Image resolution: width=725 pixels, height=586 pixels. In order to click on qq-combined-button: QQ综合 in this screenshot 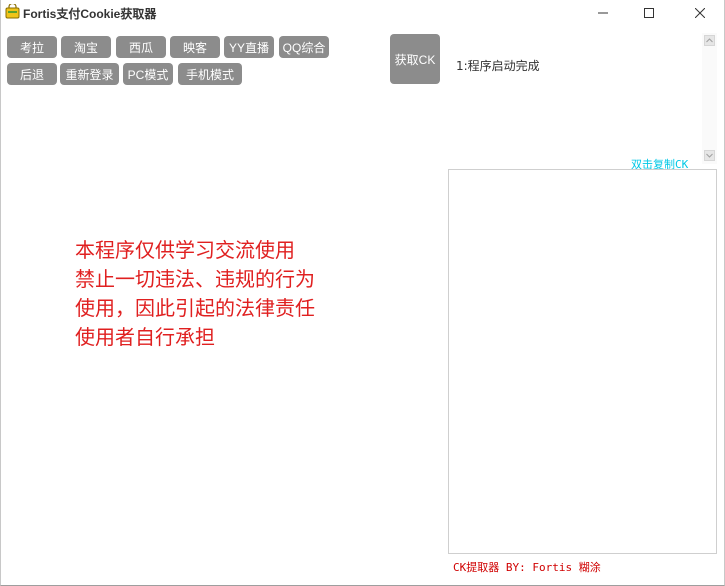, I will do `click(304, 47)`.